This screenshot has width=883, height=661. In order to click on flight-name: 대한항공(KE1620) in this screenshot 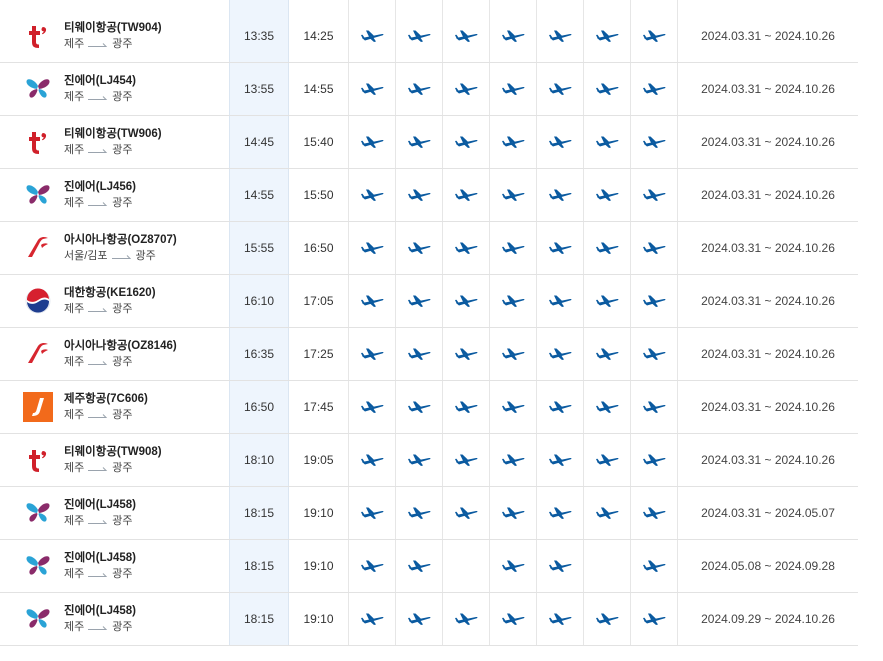, I will do `click(110, 292)`.